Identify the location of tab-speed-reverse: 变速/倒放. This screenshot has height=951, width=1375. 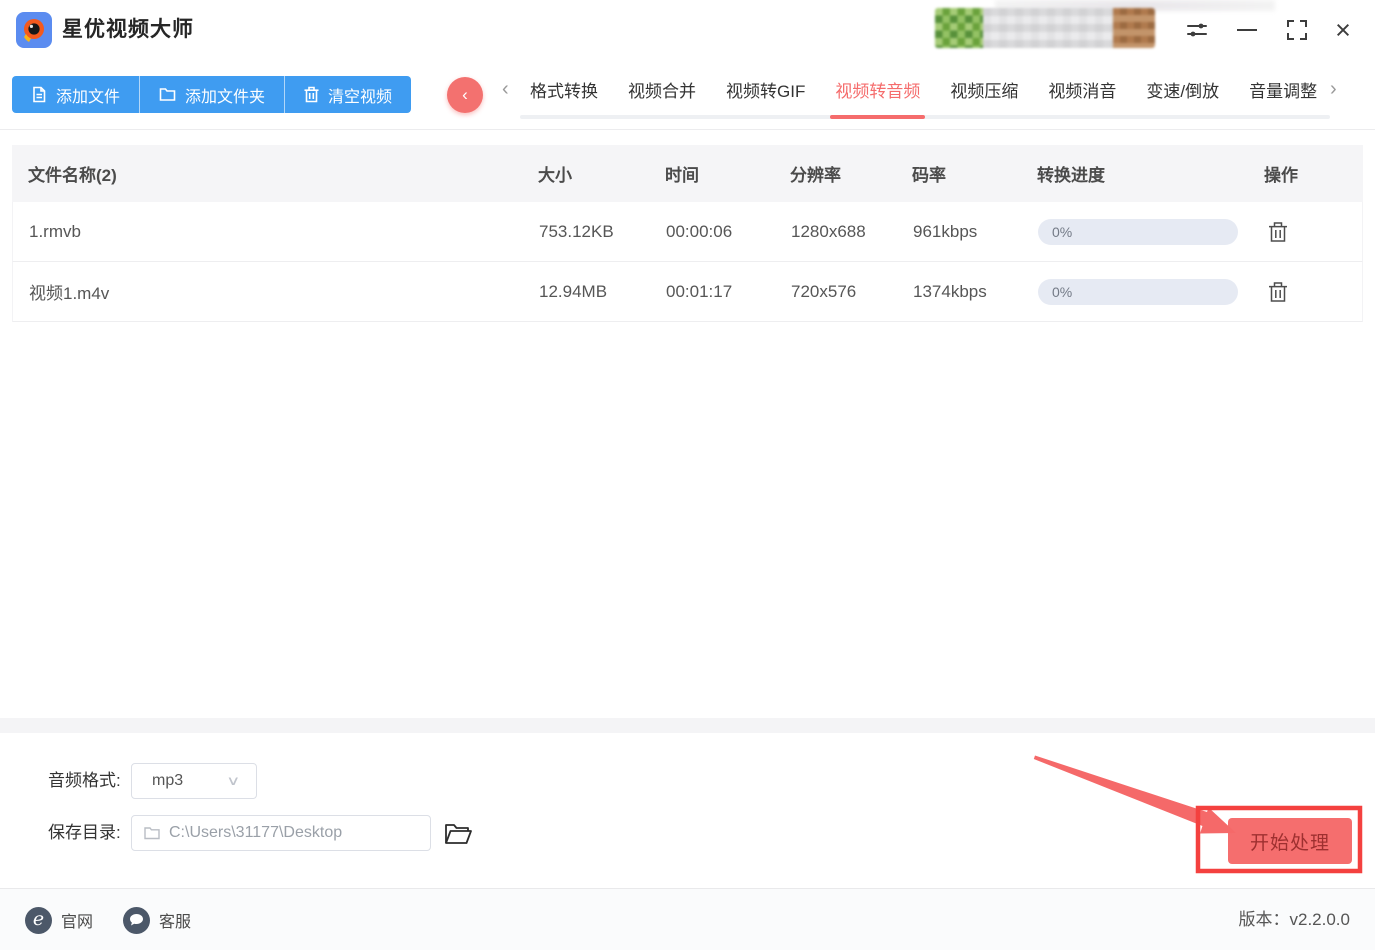
(1182, 89).